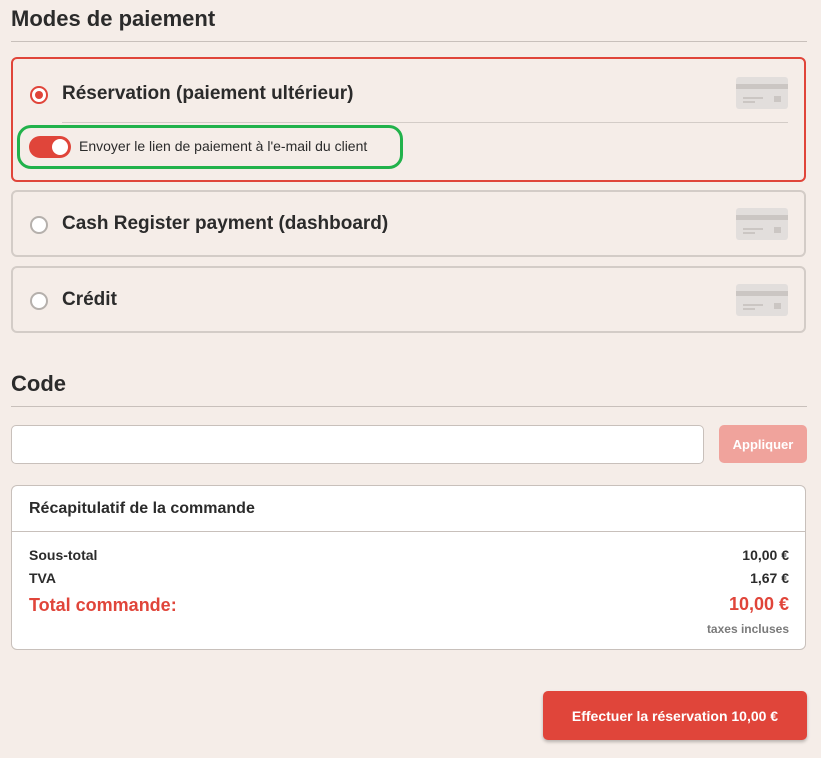 The image size is (821, 758). Describe the element at coordinates (89, 299) in the screenshot. I see `payment-option-label: Crédit` at that location.